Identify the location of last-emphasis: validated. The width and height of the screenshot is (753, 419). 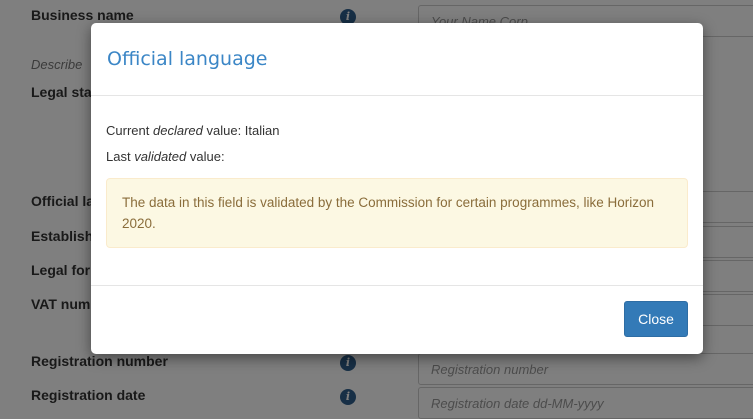
(160, 156).